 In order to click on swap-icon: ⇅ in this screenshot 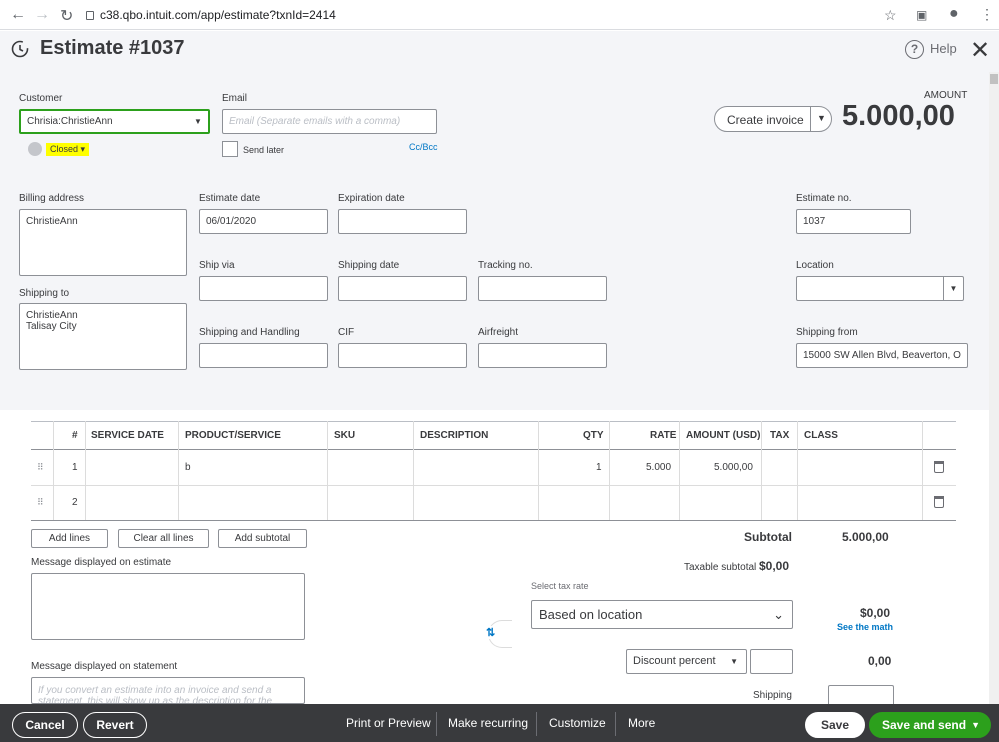, I will do `click(491, 632)`.